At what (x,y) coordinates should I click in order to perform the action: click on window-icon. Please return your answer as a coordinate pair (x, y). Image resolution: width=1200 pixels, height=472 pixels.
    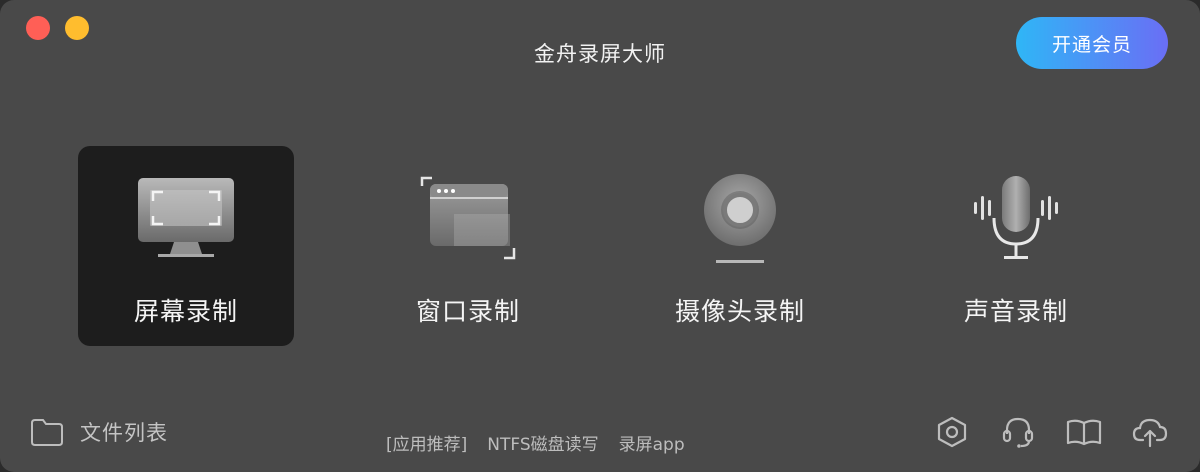
    Looking at the image, I should click on (468, 218).